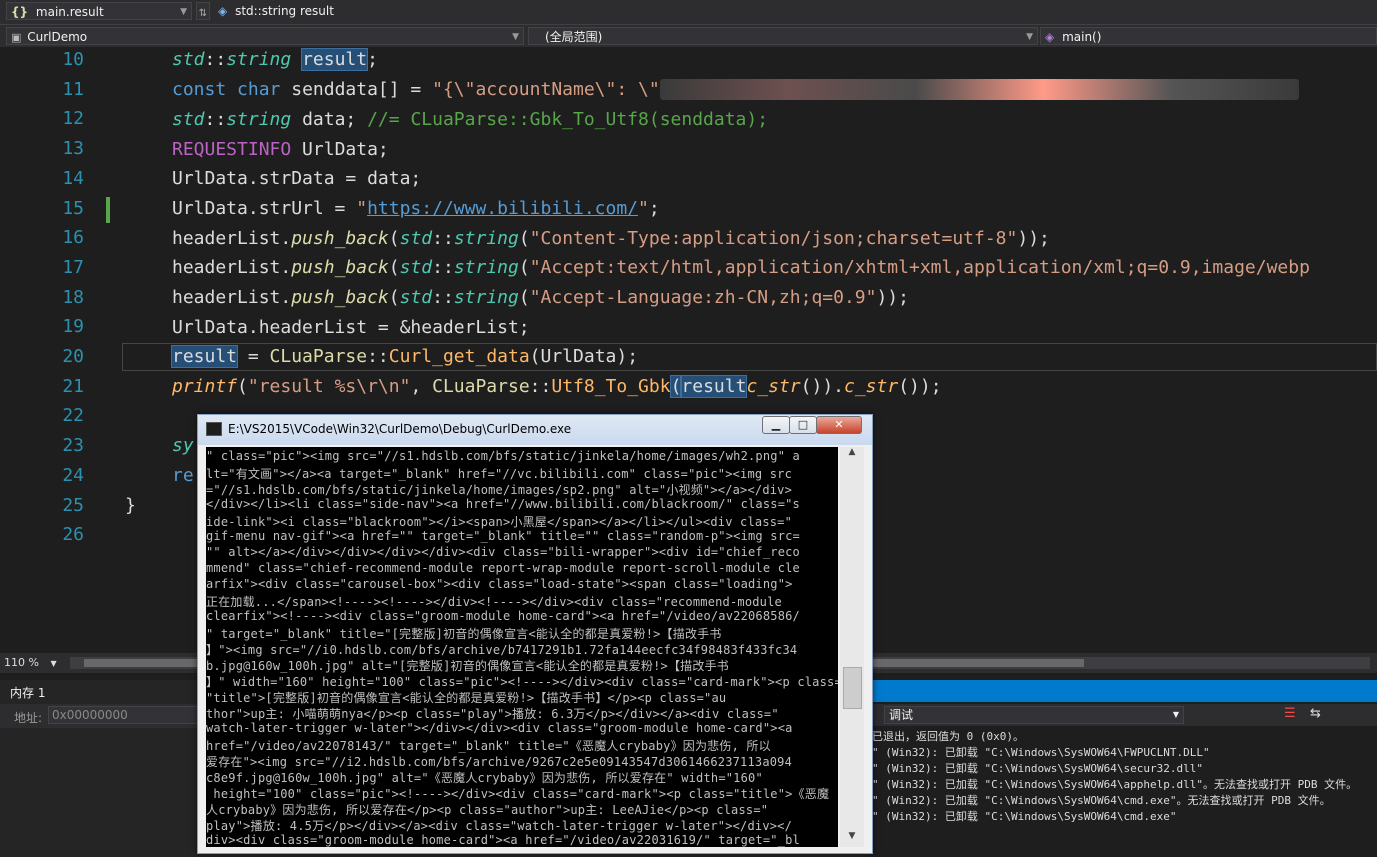  Describe the element at coordinates (73, 475) in the screenshot. I see `line-number: 24` at that location.